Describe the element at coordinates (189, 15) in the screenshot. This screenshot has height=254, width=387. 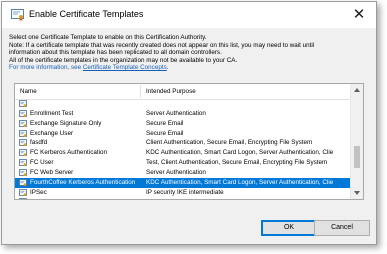
I see `title-bar: Enable Certificate Templates ✕` at that location.